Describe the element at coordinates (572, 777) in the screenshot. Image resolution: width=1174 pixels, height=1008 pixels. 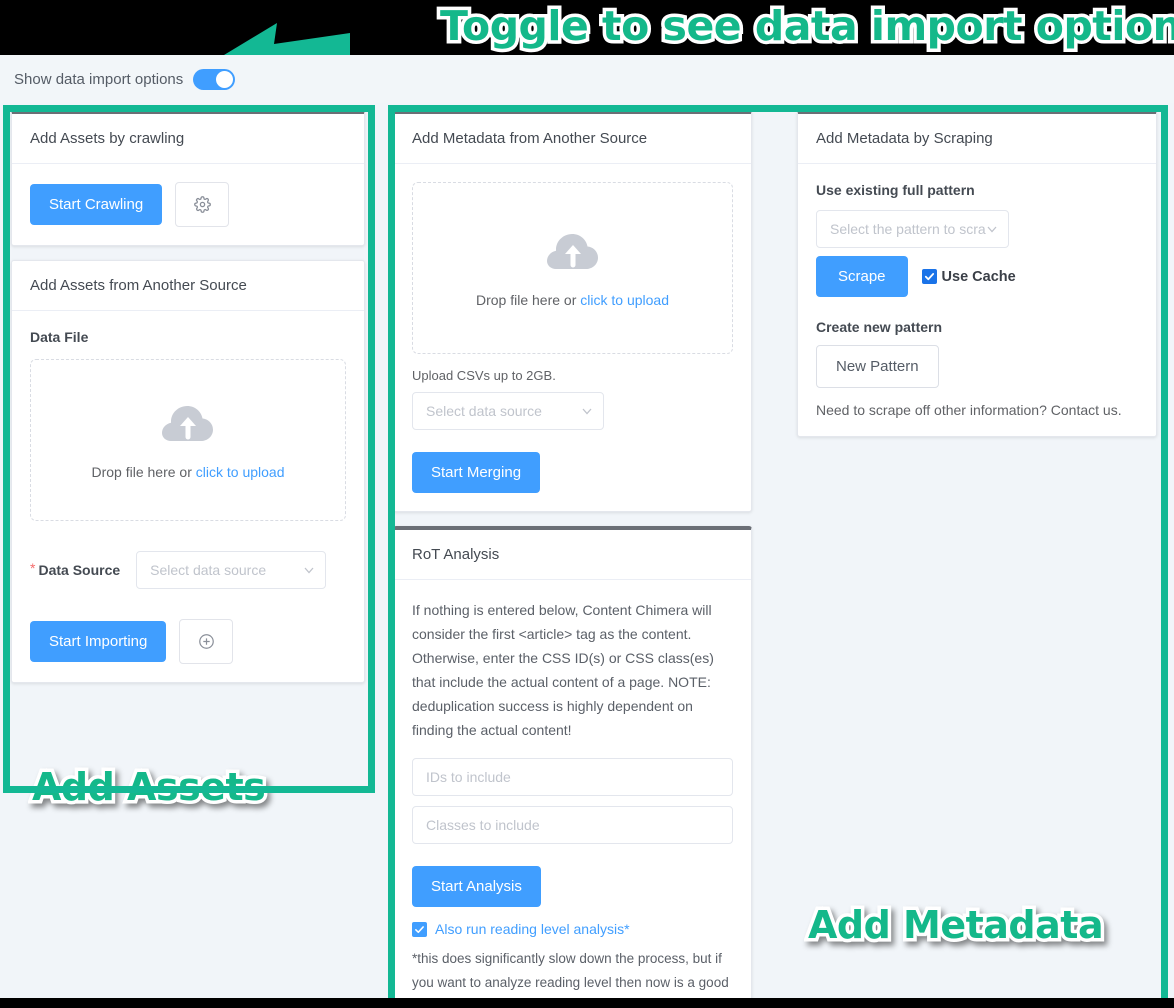
I see `rot-ids-input` at that location.